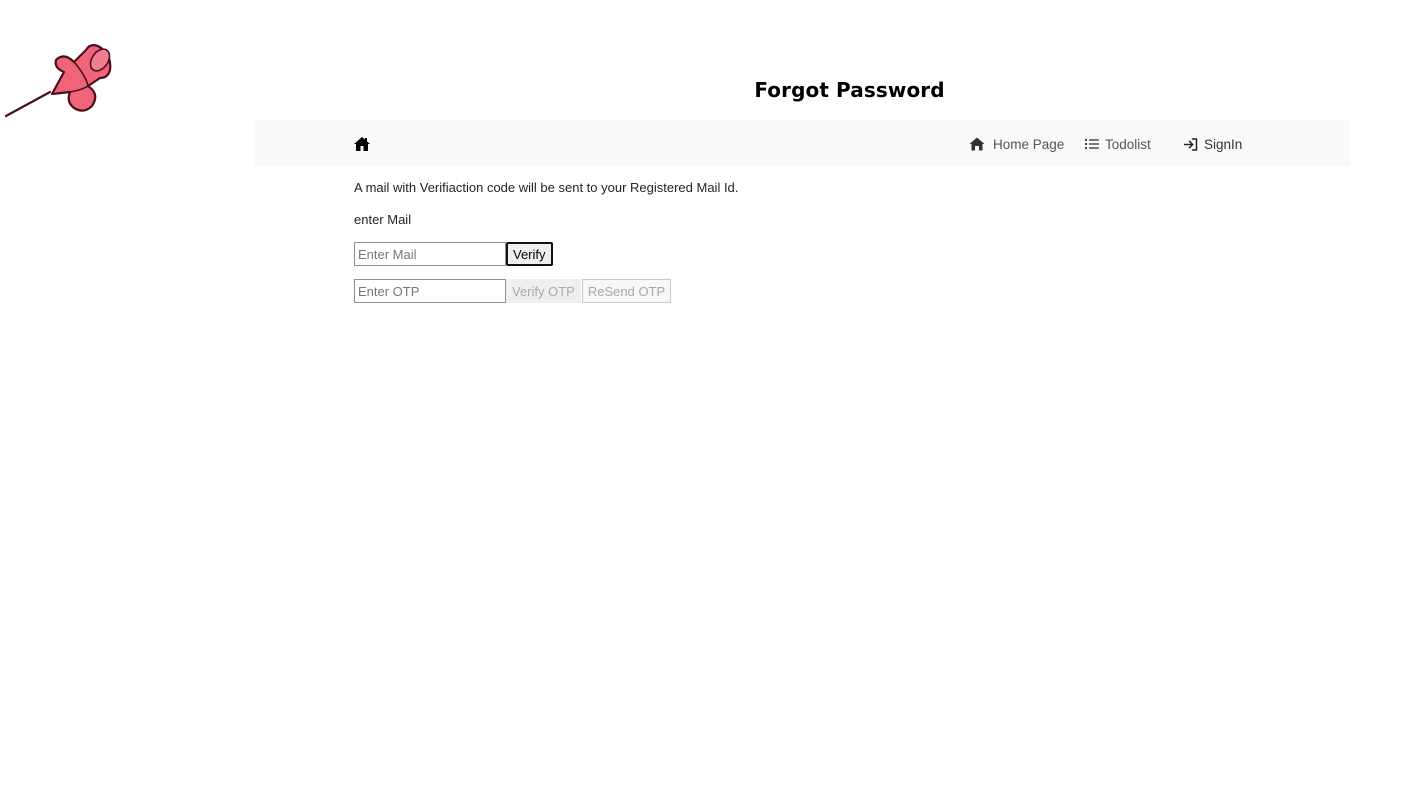 Image resolution: width=1423 pixels, height=801 pixels. What do you see at coordinates (626, 291) in the screenshot?
I see `resend-otp-button: ReSend OTP` at bounding box center [626, 291].